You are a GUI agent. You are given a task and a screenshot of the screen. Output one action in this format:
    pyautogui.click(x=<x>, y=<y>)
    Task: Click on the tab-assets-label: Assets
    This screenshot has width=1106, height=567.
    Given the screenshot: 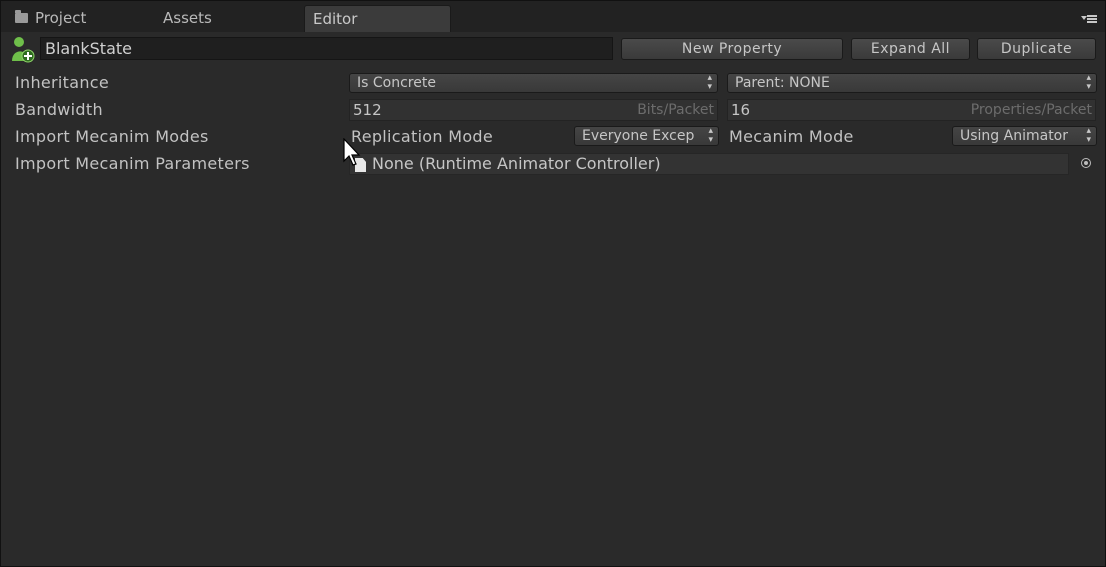 What is the action you would take?
    pyautogui.click(x=187, y=18)
    